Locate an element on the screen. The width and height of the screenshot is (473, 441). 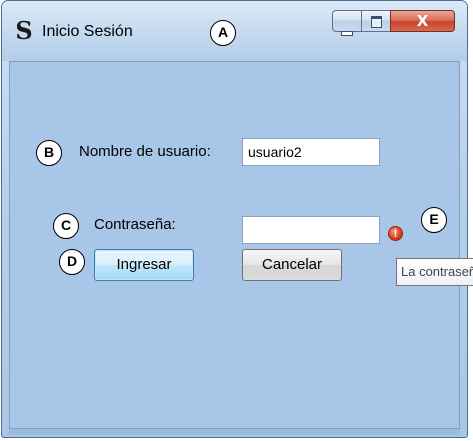
error-tooltip: La contraseña is located at coordinates (434, 272).